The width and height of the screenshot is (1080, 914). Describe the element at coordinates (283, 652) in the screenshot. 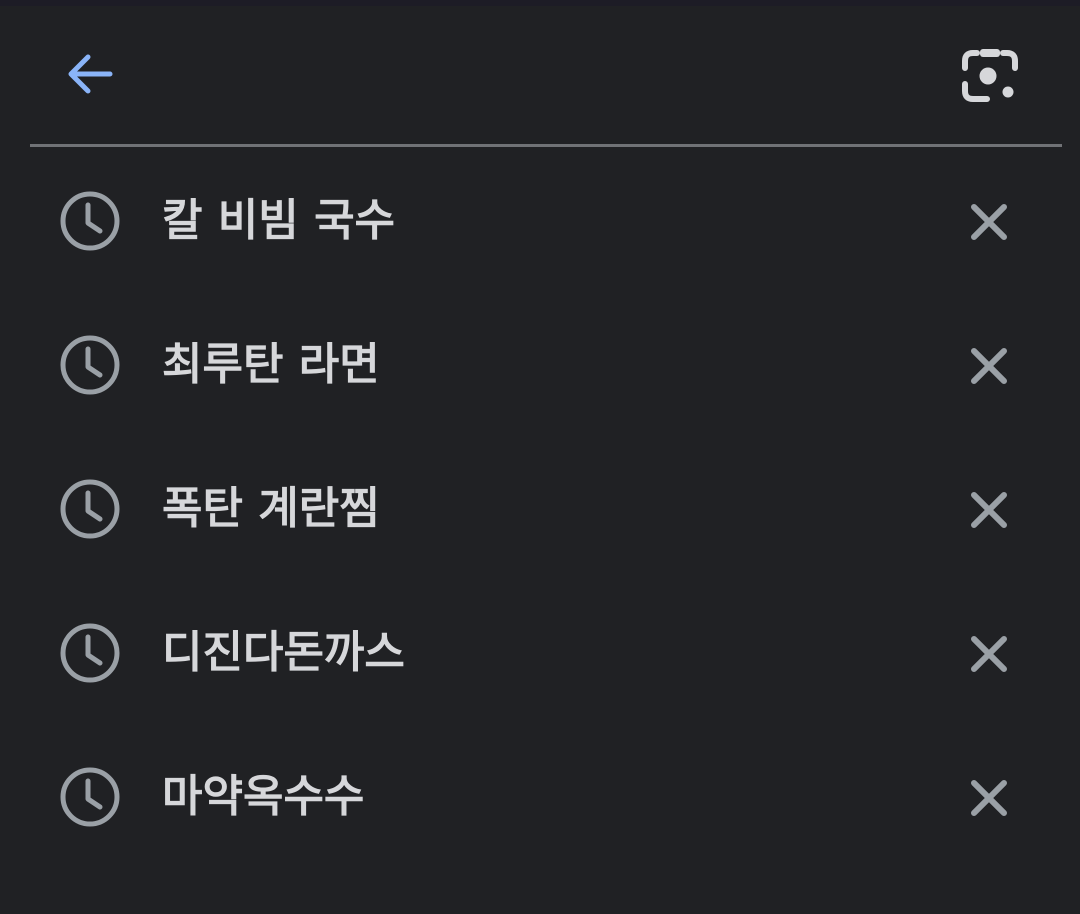

I see `history-item-label: 디진다돈까스` at that location.